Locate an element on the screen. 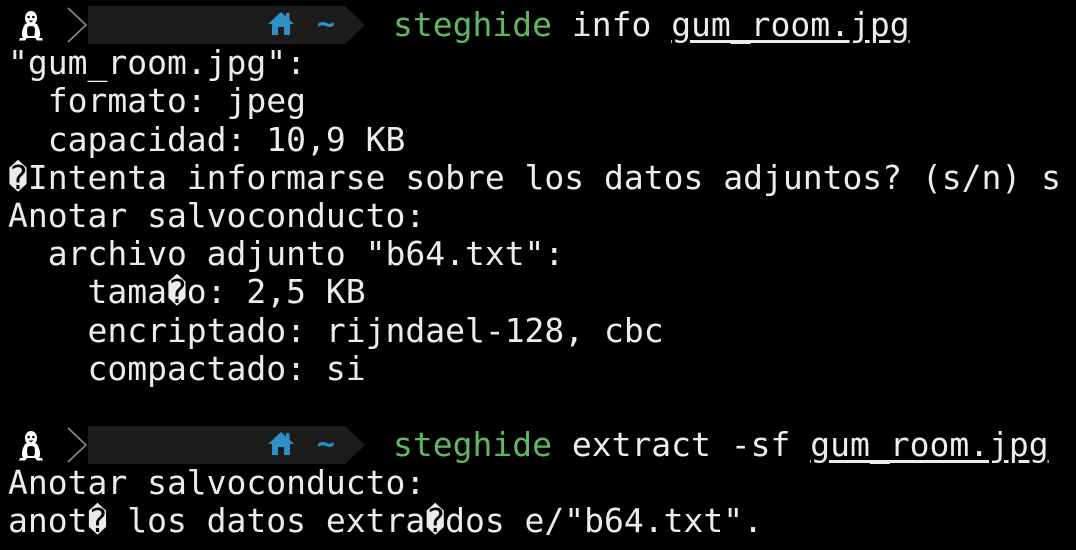 The height and width of the screenshot is (550, 1076). command-text: steghide info gum_room.jpg is located at coordinates (651, 25).